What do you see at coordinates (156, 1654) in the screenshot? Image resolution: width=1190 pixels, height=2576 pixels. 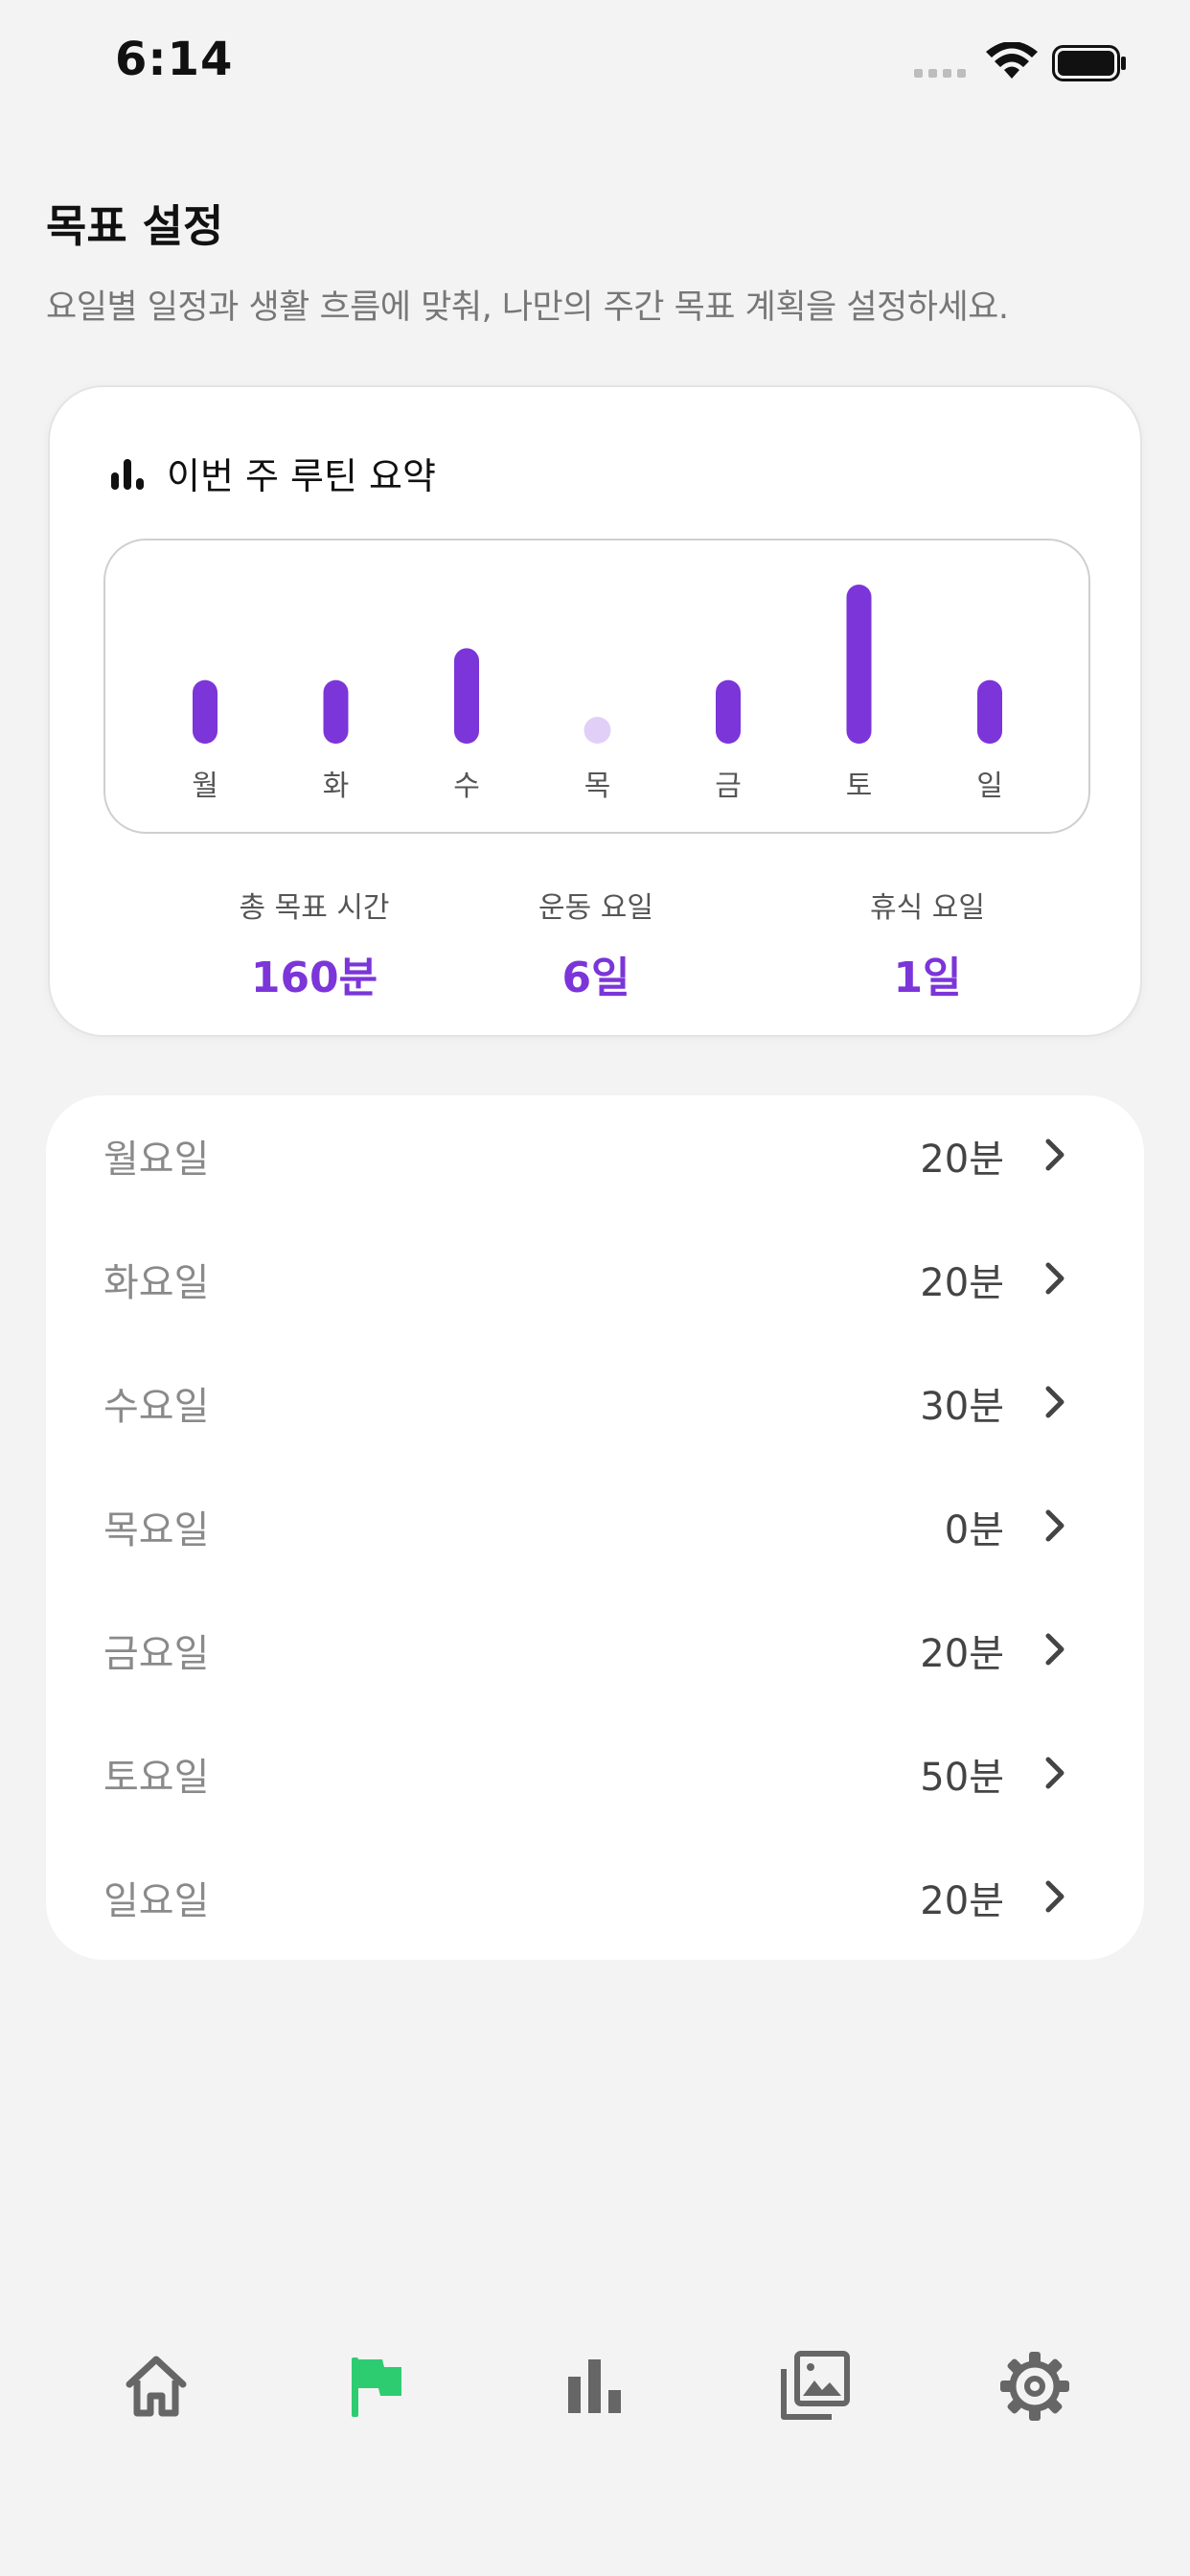 I see `day-name: 금요일` at bounding box center [156, 1654].